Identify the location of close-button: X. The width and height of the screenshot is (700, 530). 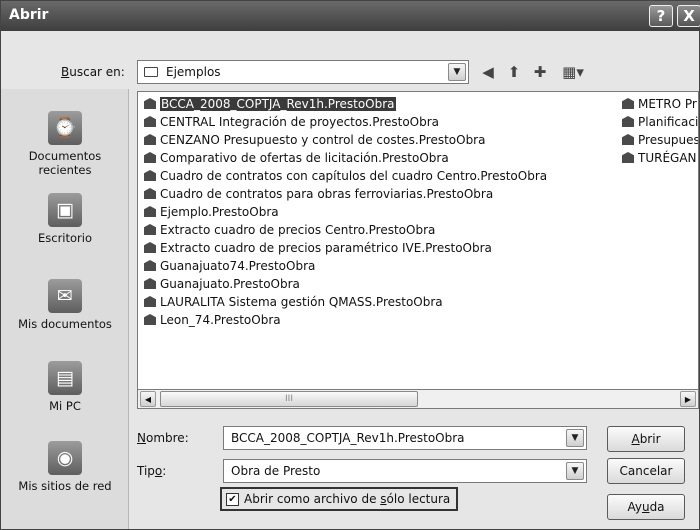
(688, 16).